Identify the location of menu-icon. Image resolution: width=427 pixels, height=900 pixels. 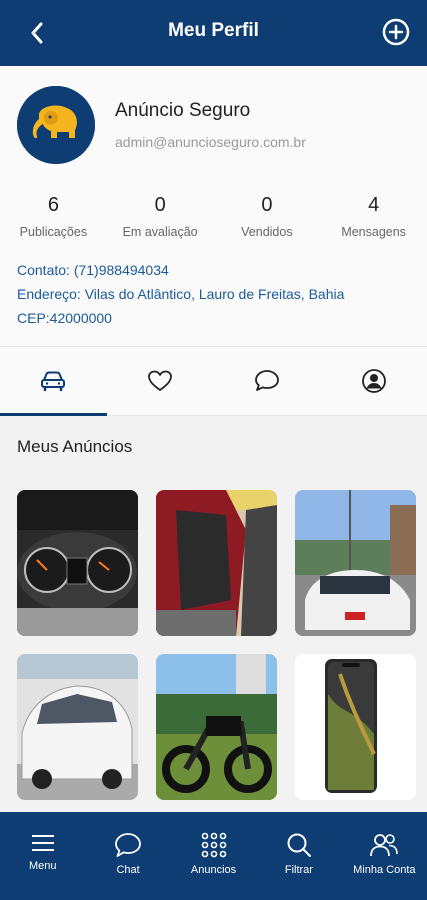
(42, 843).